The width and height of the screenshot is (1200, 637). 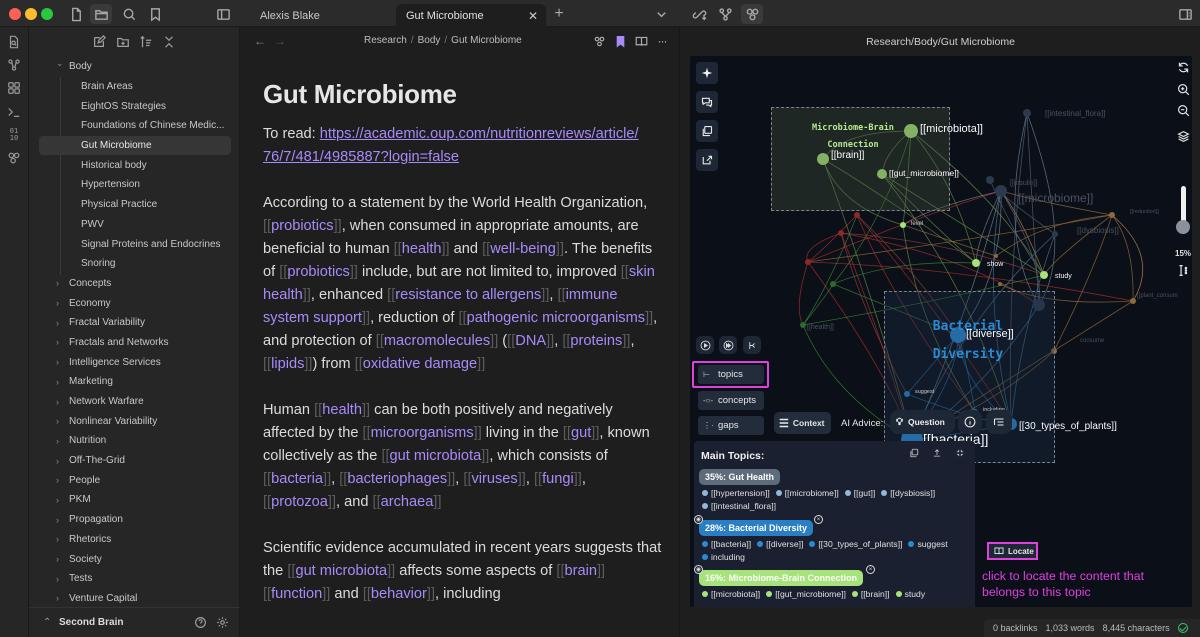 I want to click on graph-node-level, so click(x=903, y=225).